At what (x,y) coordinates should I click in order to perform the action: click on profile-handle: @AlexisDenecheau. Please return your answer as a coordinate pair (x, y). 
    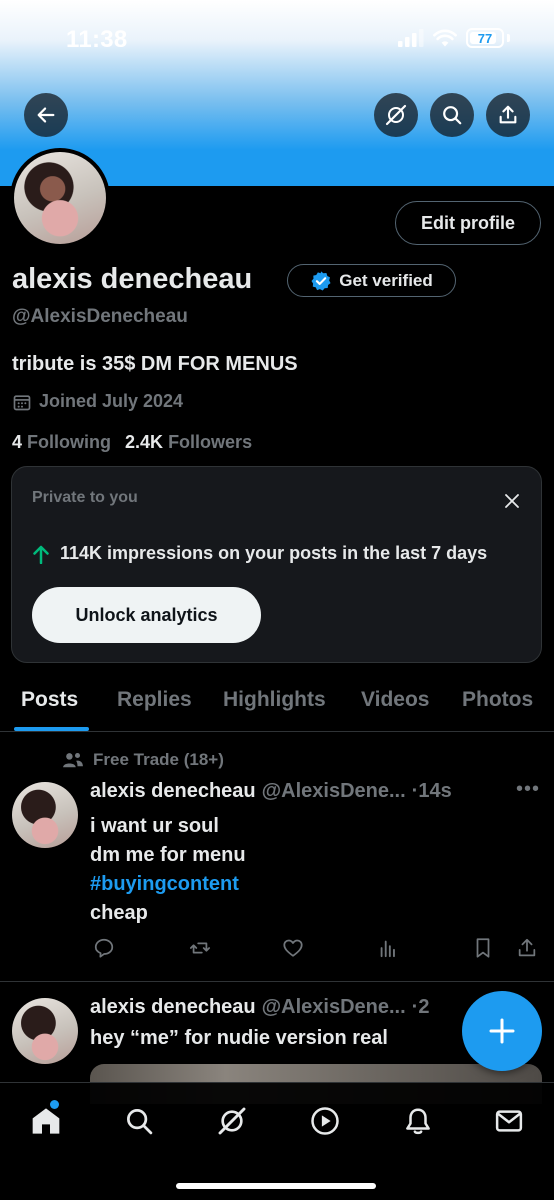
    Looking at the image, I should click on (100, 316).